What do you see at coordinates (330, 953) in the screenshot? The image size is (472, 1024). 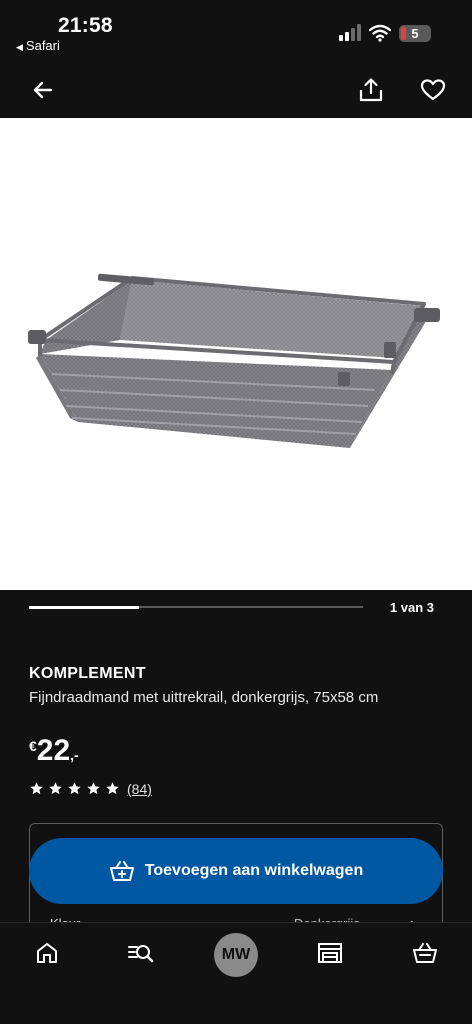 I see `store-icon` at bounding box center [330, 953].